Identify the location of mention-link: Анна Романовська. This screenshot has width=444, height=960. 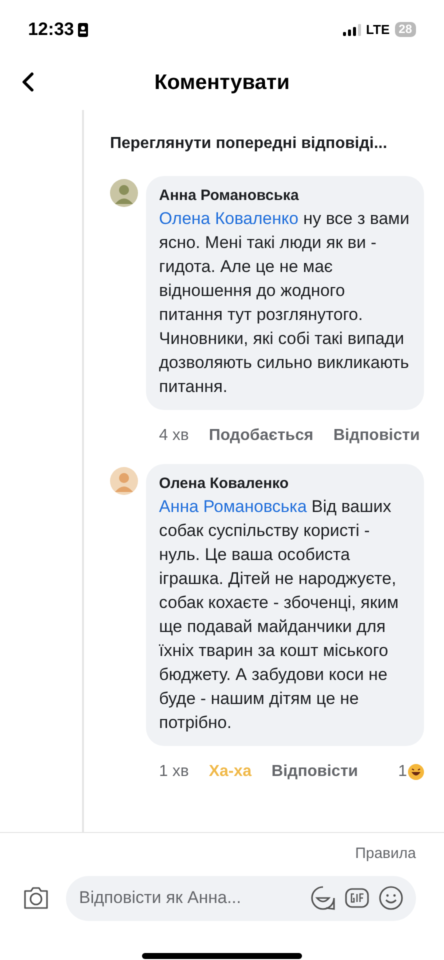
(233, 506).